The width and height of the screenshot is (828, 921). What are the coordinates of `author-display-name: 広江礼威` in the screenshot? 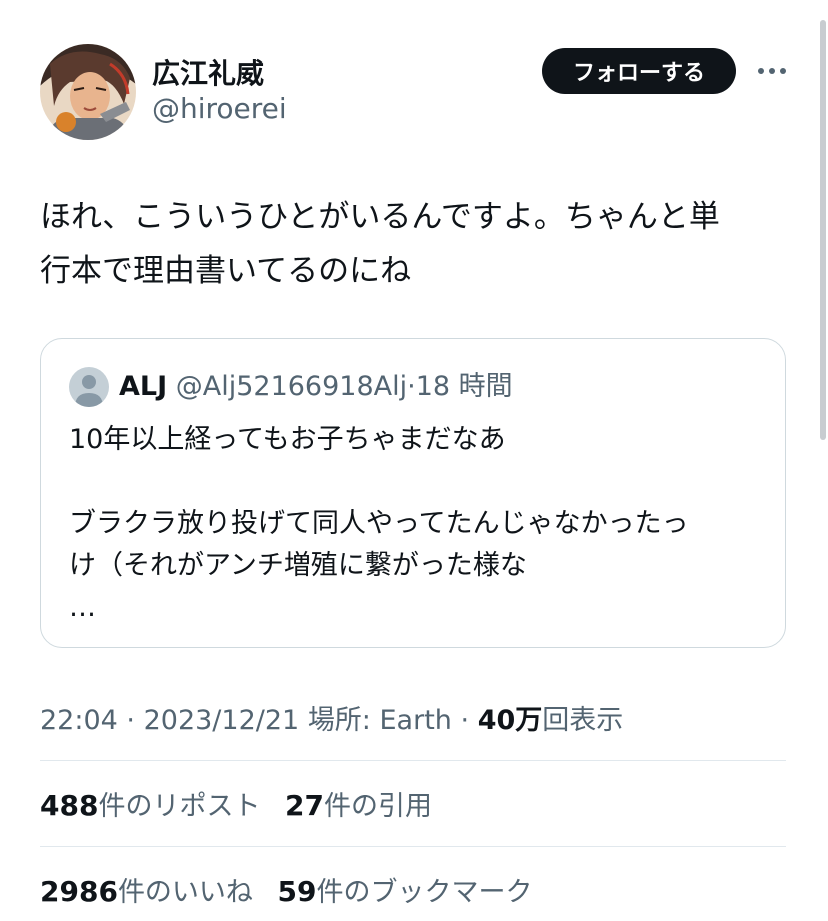 It's located at (208, 72).